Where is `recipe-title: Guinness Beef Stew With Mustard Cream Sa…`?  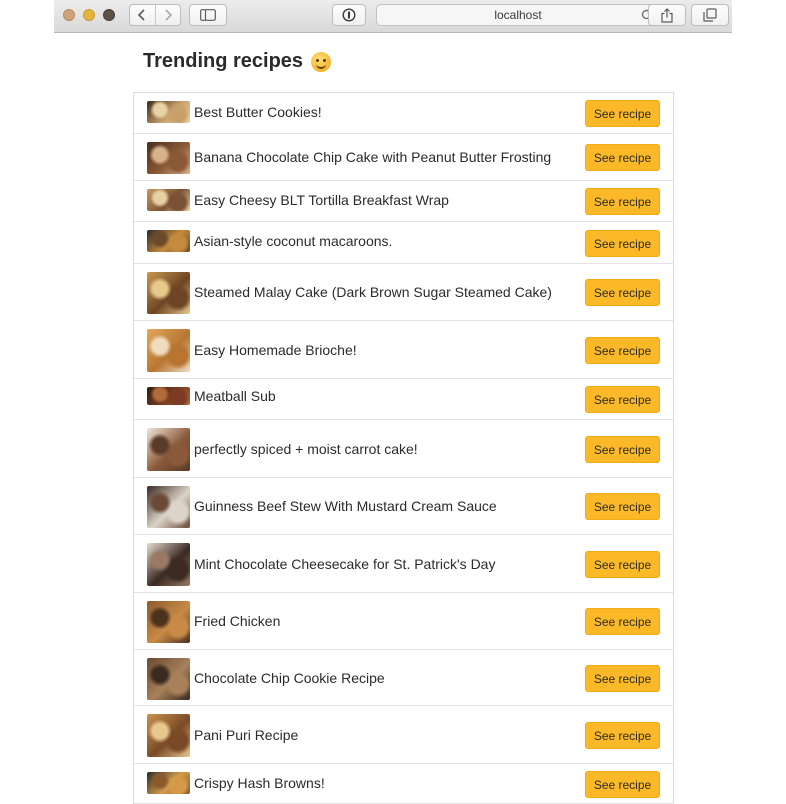
recipe-title: Guinness Beef Stew With Mustard Cream Sa… is located at coordinates (345, 506).